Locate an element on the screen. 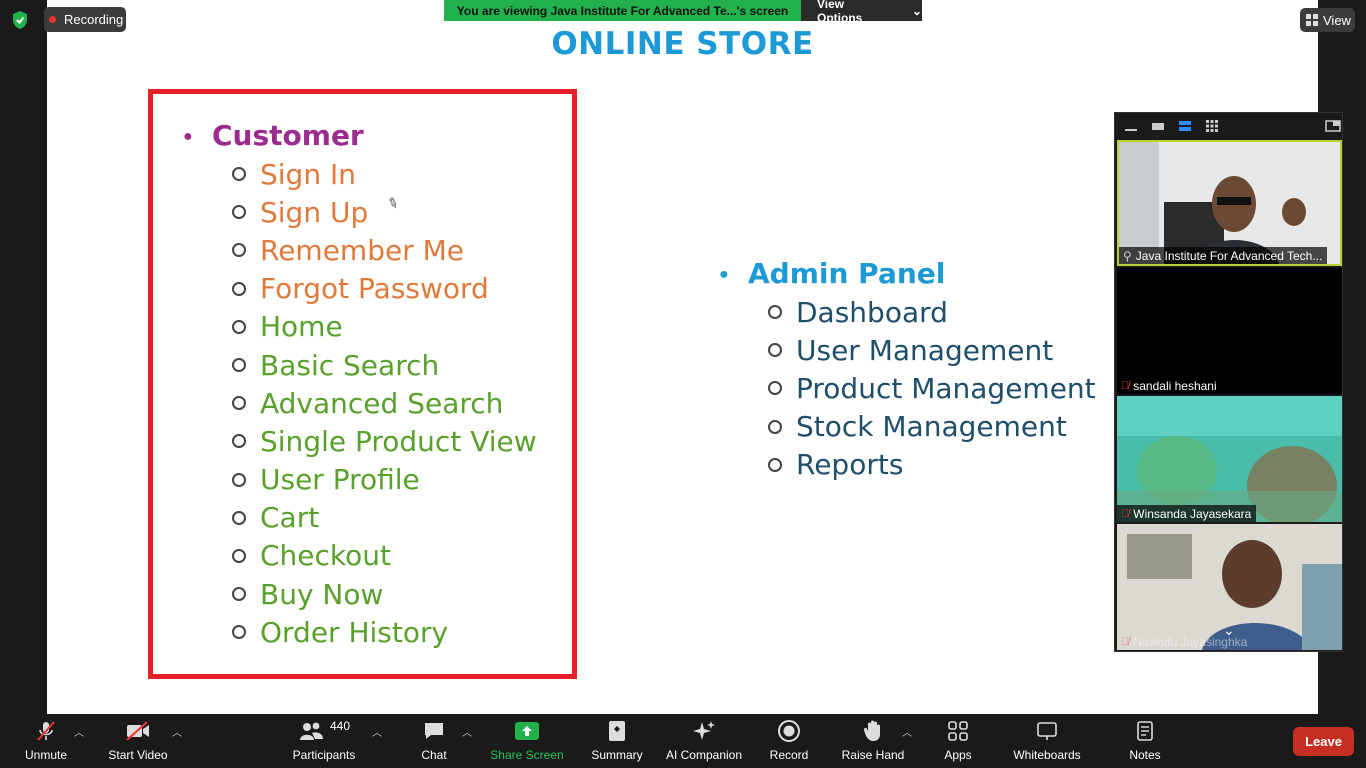 This screenshot has width=1366, height=768. admin-feature-item: Reports is located at coordinates (932, 465).